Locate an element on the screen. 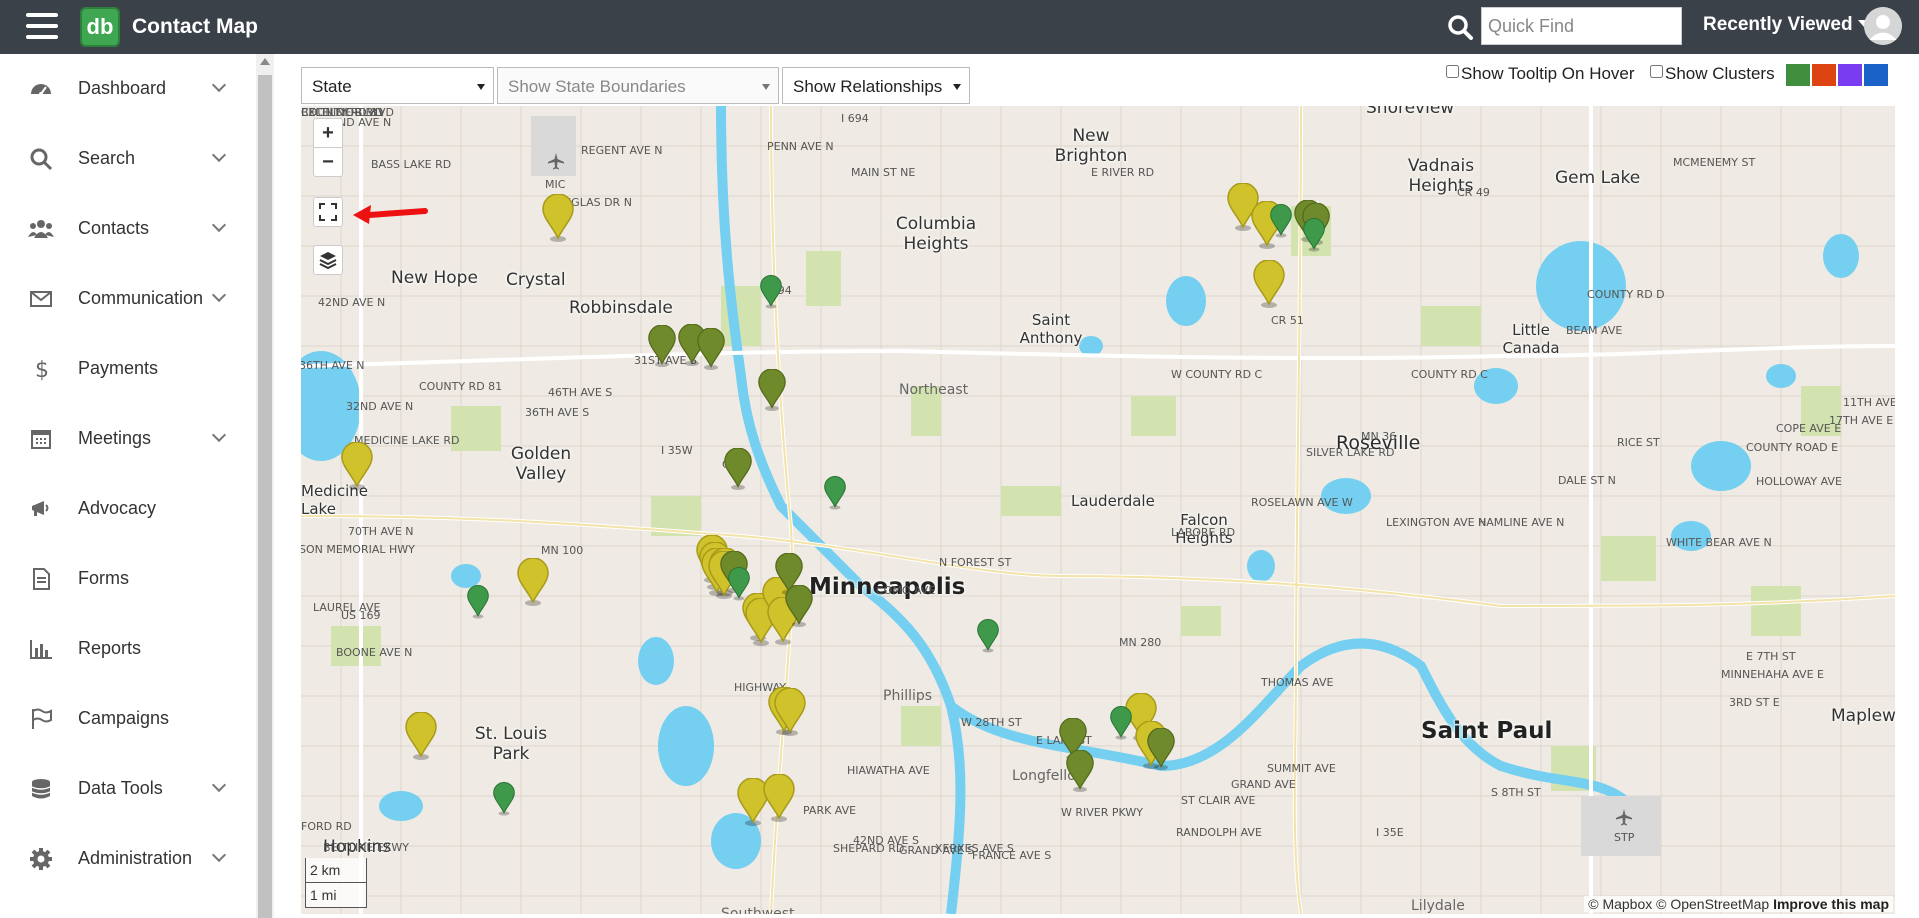 Image resolution: width=1919 pixels, height=918 pixels. recently-viewed-dropdown: Recently Viewed is located at coordinates (1786, 25).